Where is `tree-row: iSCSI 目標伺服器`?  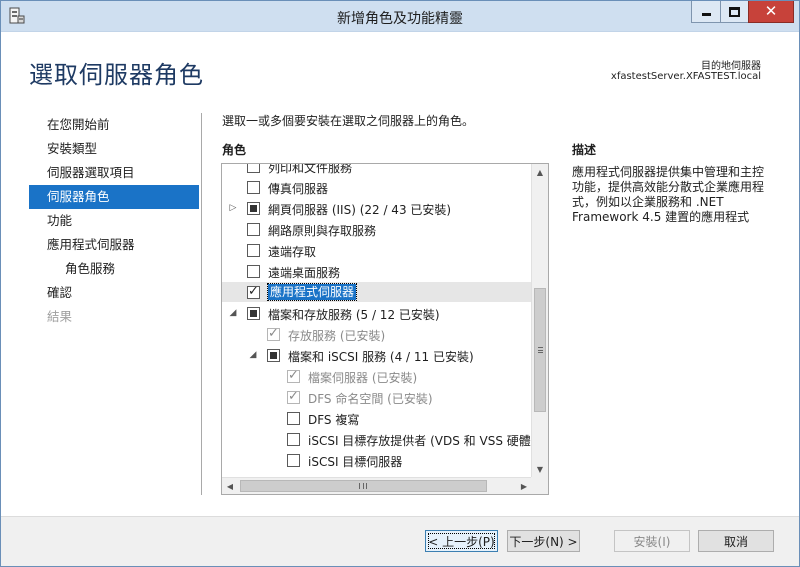 tree-row: iSCSI 目標伺服器 is located at coordinates (377, 460).